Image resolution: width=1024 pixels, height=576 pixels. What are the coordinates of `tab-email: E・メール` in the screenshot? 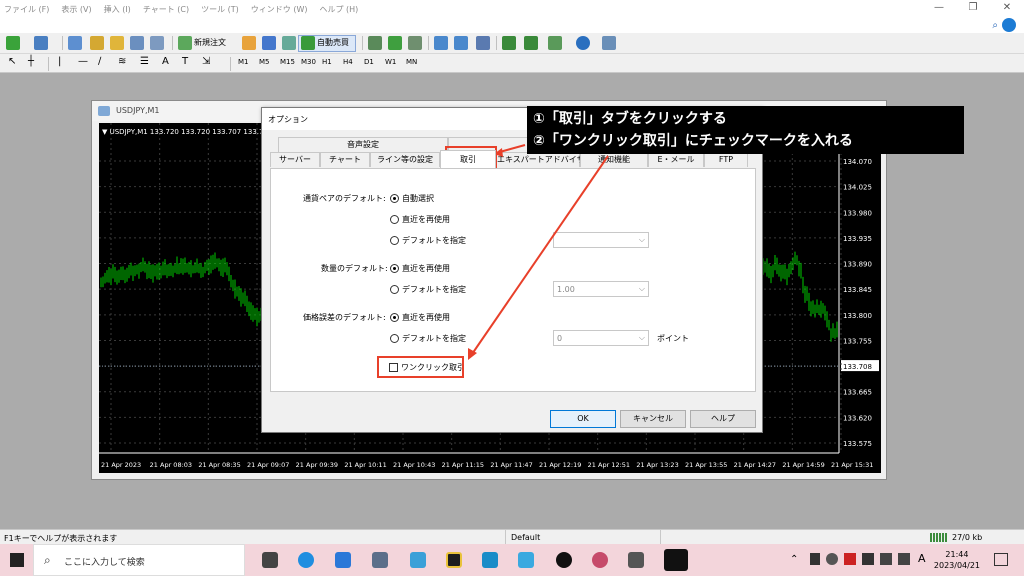 It's located at (676, 159).